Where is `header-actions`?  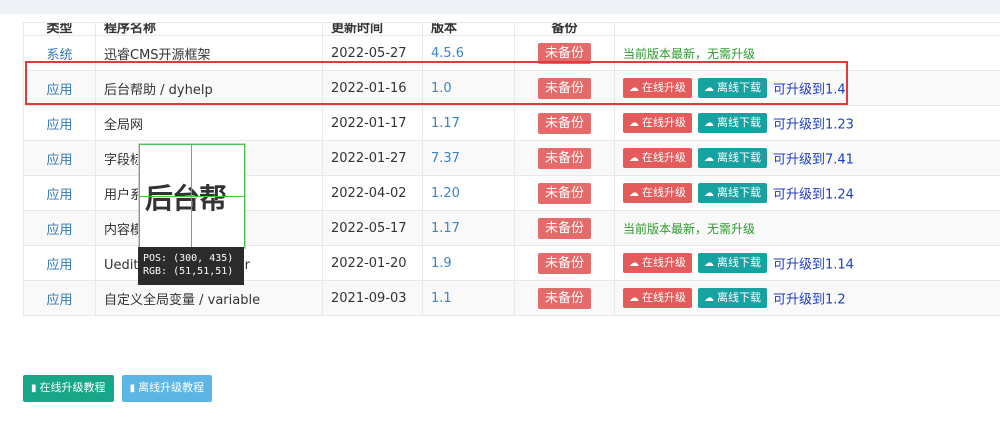 header-actions is located at coordinates (807, 29).